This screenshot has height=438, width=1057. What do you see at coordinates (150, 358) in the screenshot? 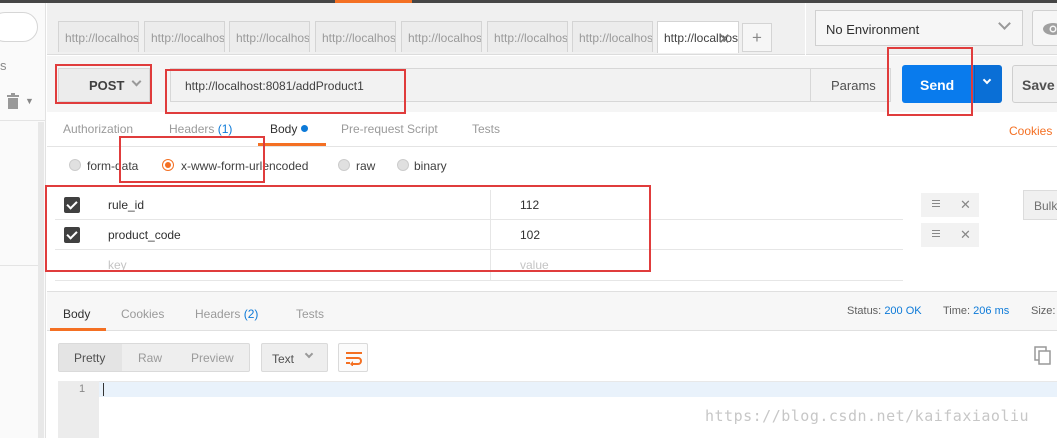
I see `format-raw-button: Raw` at bounding box center [150, 358].